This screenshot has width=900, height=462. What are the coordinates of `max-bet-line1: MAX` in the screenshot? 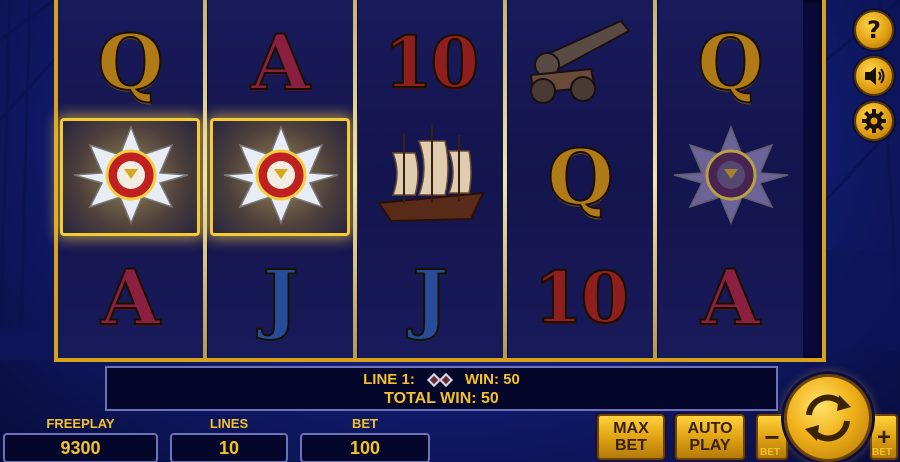 It's located at (631, 428).